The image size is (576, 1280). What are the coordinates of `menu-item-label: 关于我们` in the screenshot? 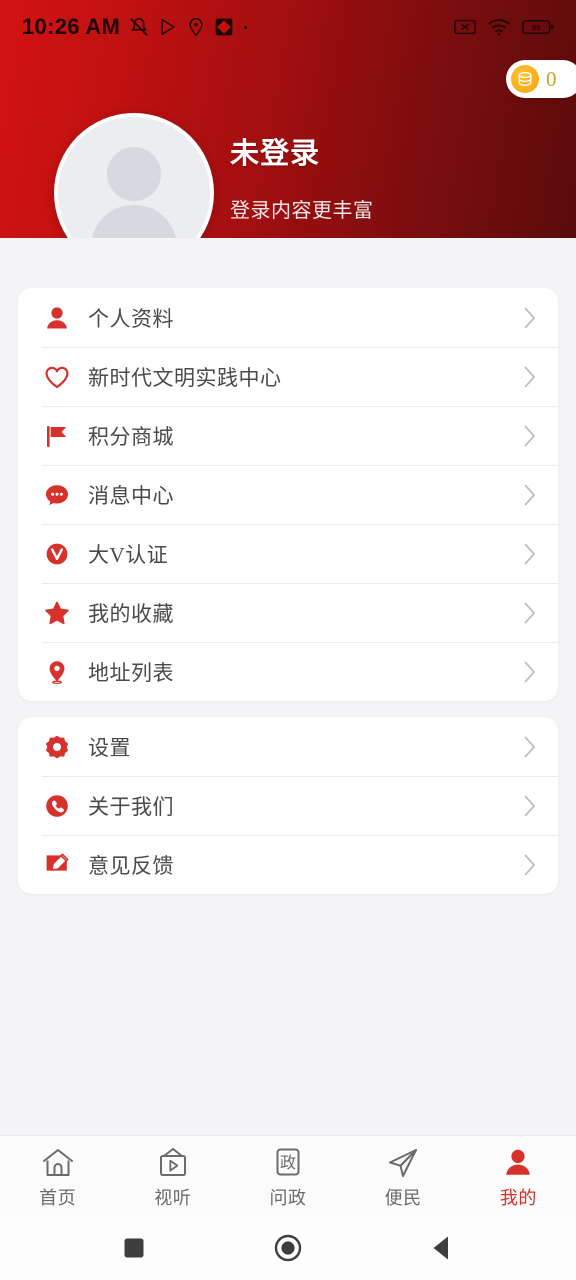 It's located at (131, 806).